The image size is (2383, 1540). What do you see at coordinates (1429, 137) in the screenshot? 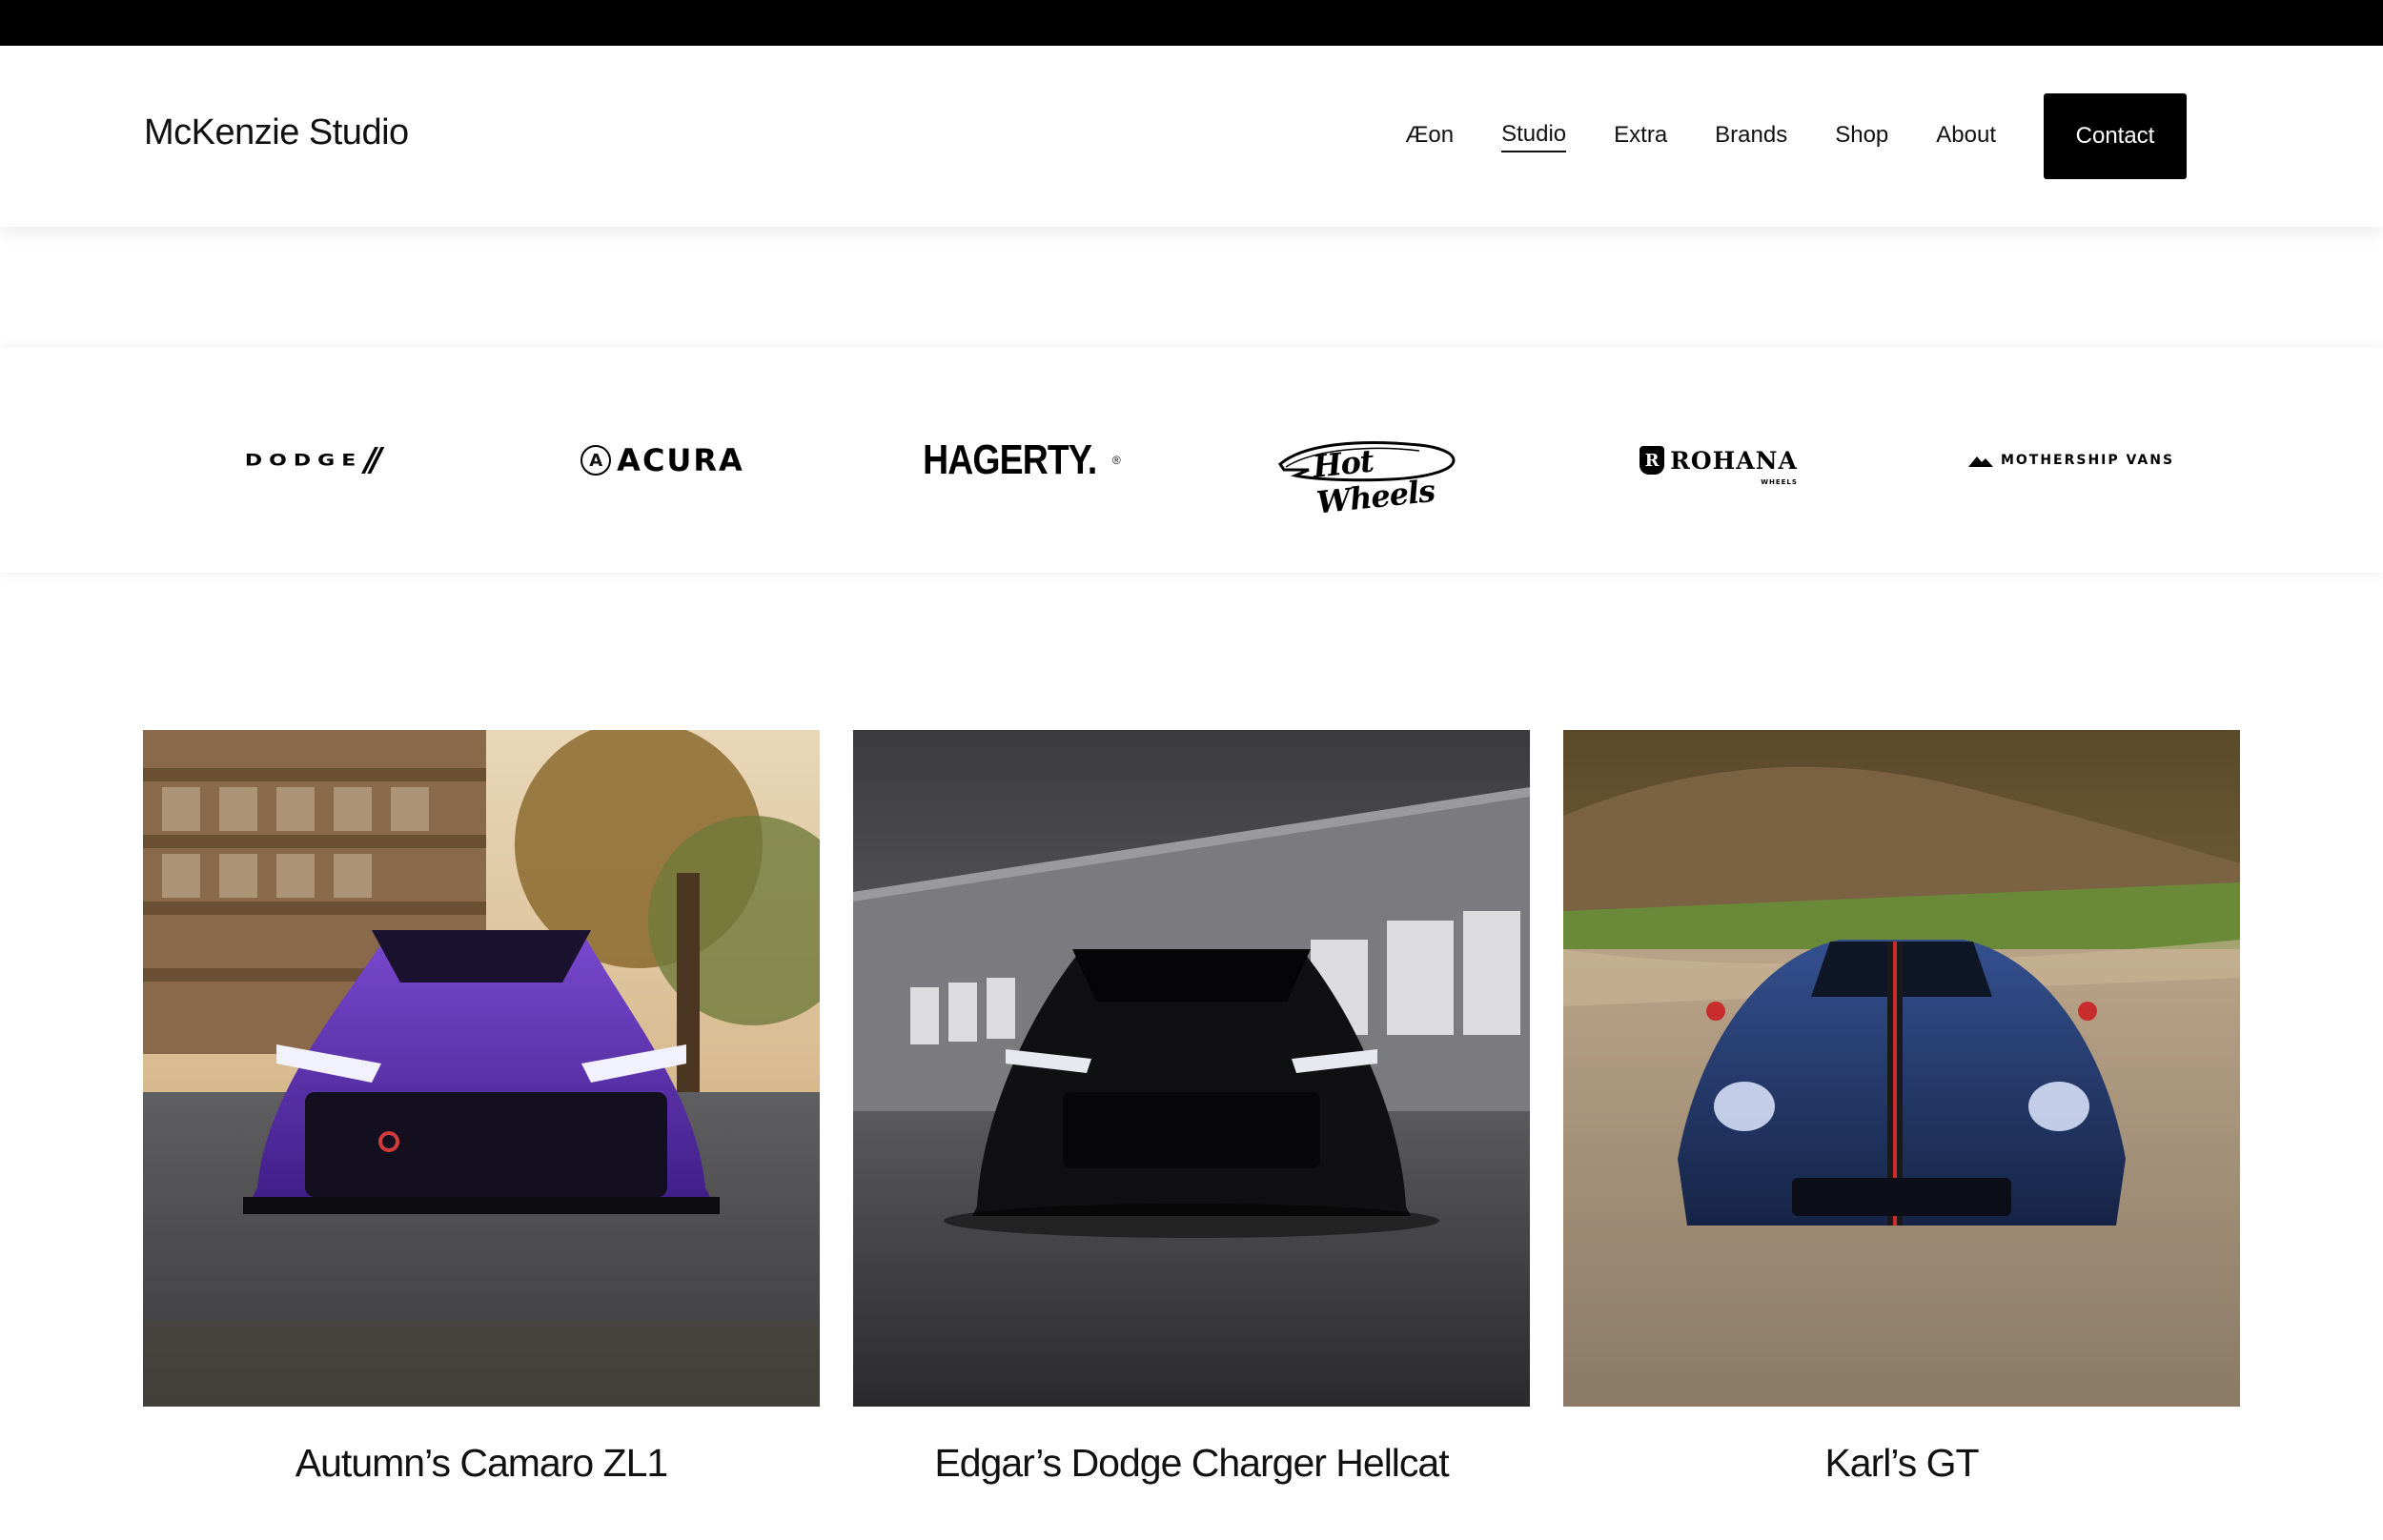
I see `nav-item-aeon: Æon` at bounding box center [1429, 137].